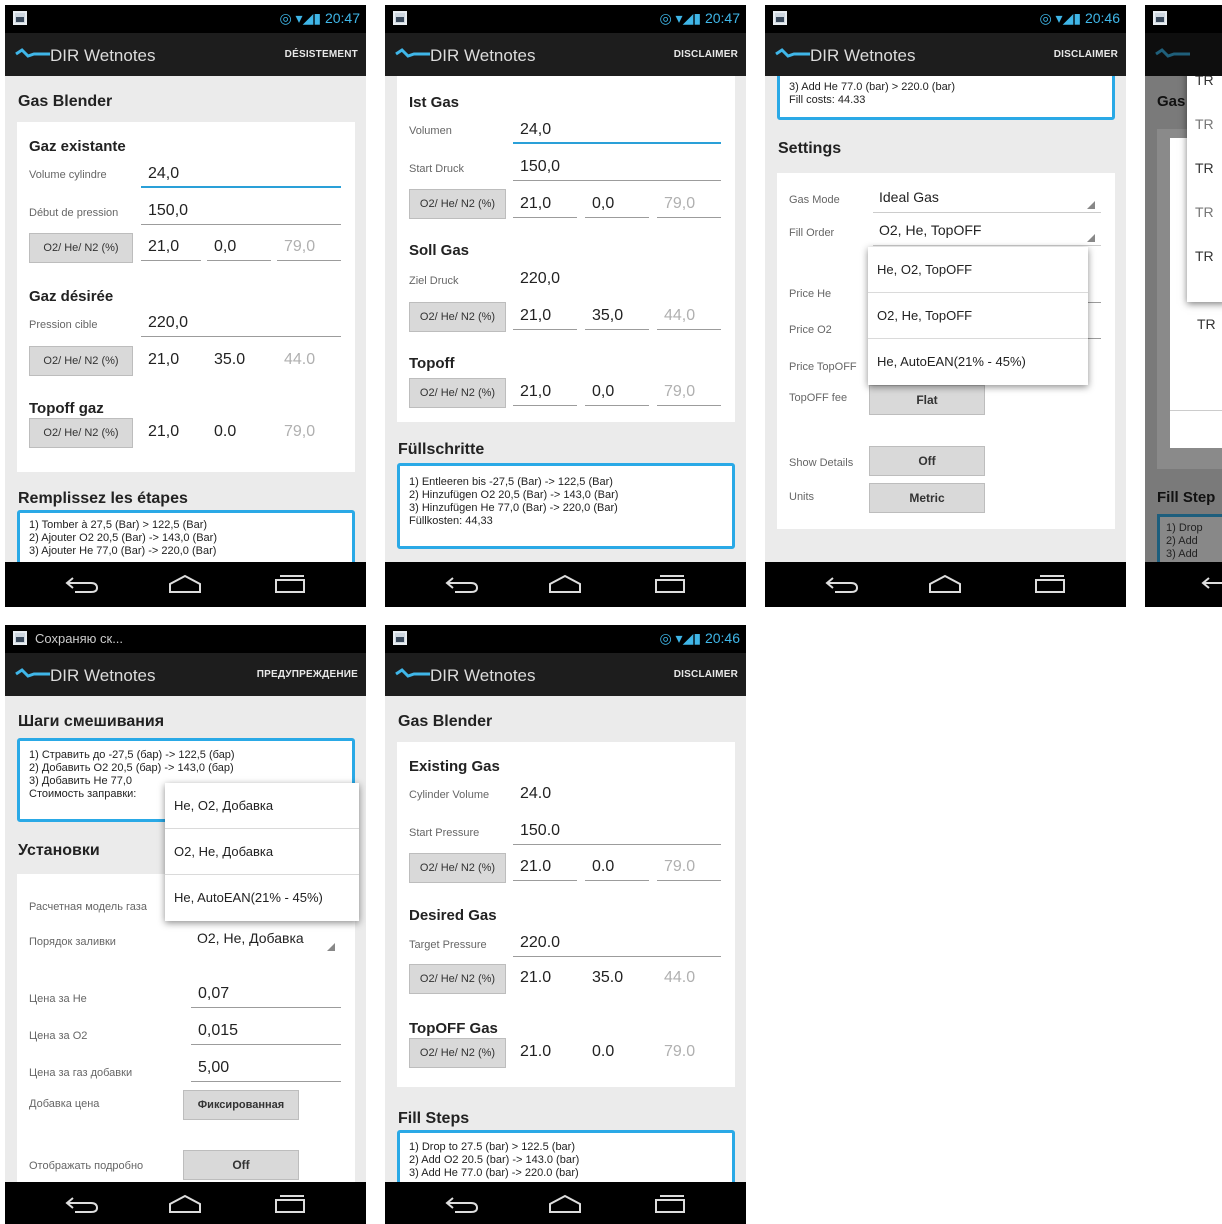  I want to click on gas-mode-select: Ideal Gas, so click(987, 201).